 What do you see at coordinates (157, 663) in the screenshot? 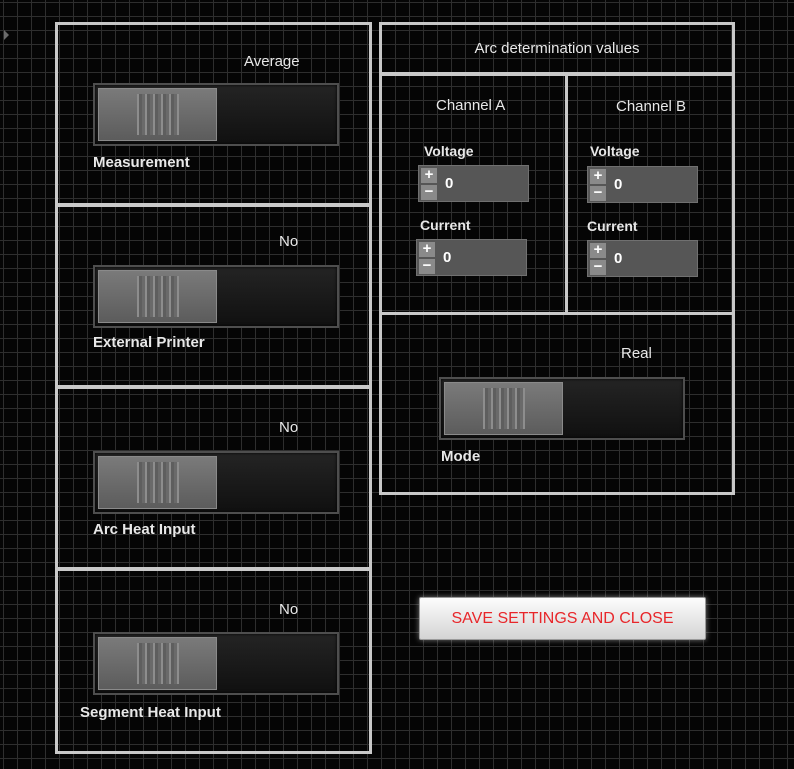
I see `segment-heat-input-toggle-knob` at bounding box center [157, 663].